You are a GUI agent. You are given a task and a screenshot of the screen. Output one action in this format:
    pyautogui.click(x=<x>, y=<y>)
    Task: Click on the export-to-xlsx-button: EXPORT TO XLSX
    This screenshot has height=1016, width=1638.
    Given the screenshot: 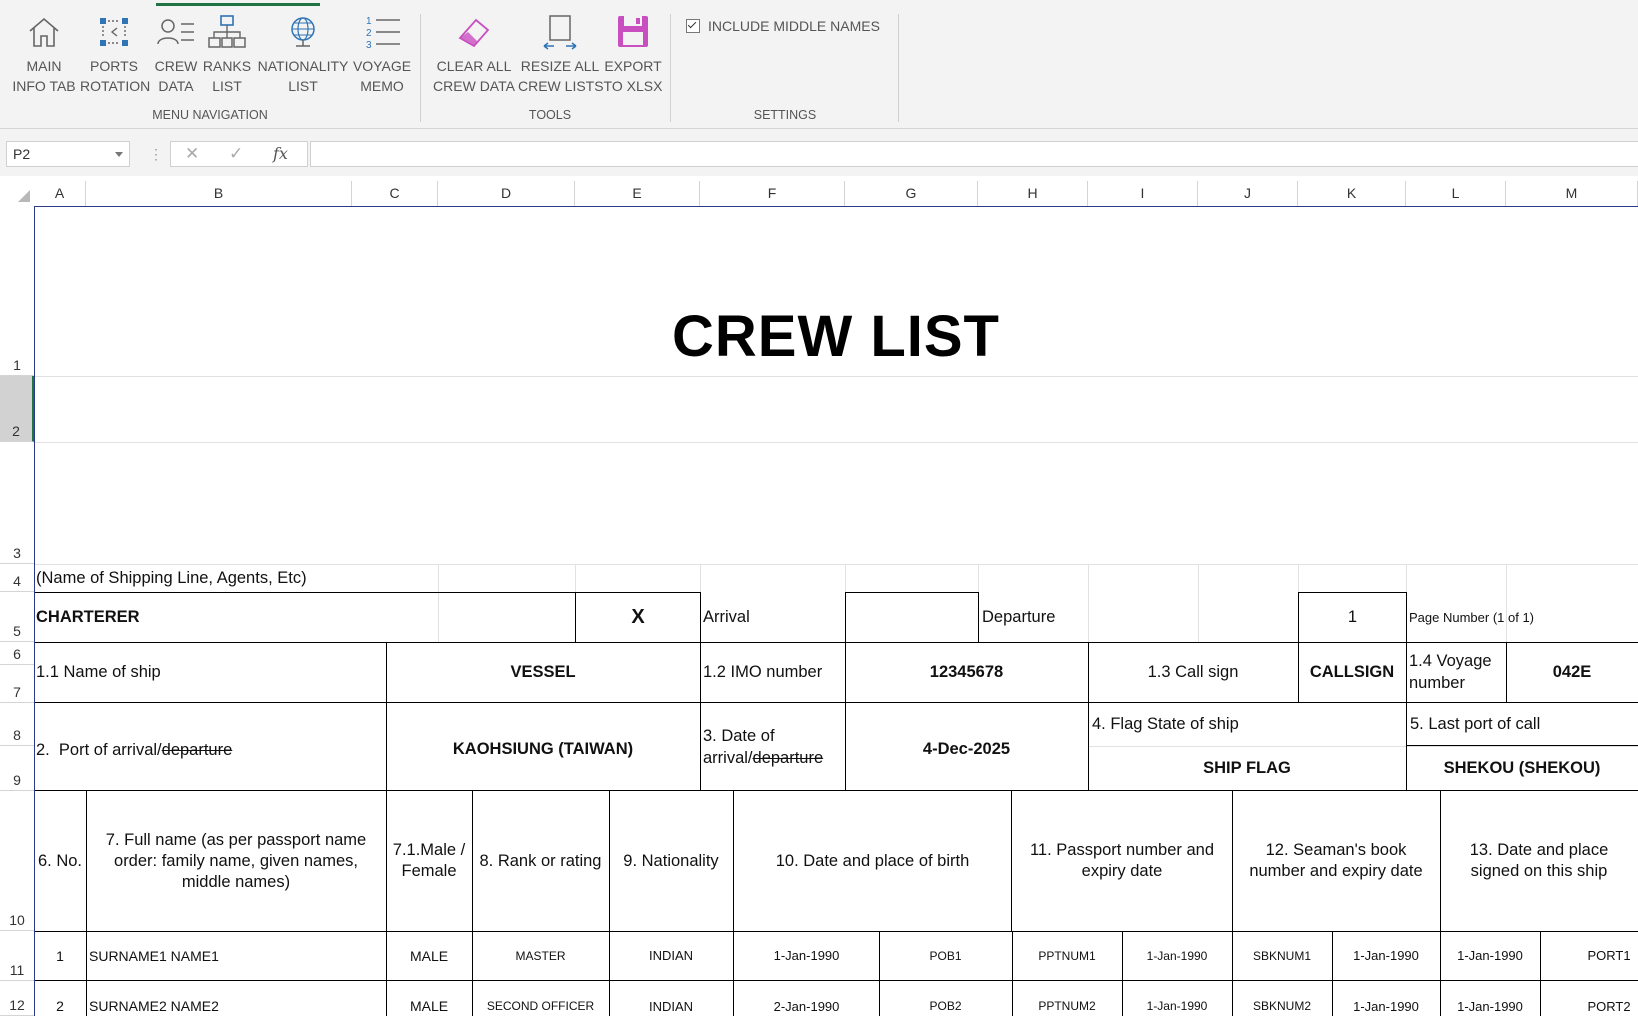 What is the action you would take?
    pyautogui.click(x=633, y=55)
    